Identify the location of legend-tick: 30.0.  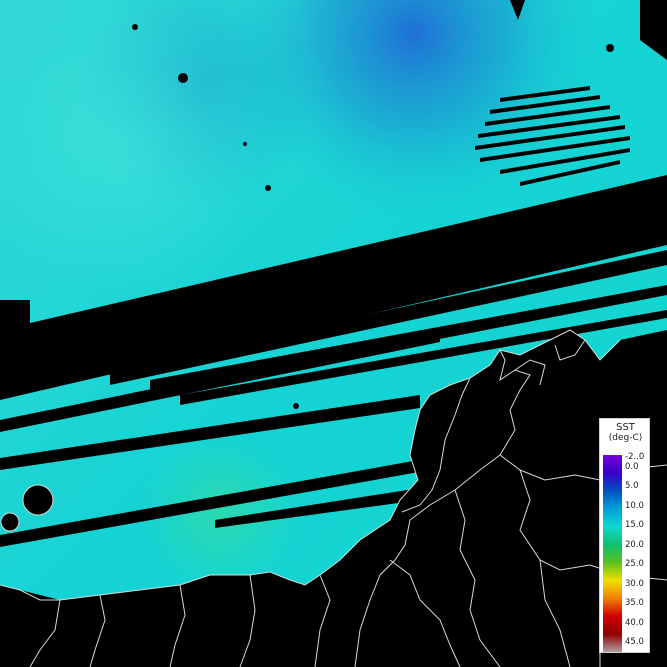
(634, 584).